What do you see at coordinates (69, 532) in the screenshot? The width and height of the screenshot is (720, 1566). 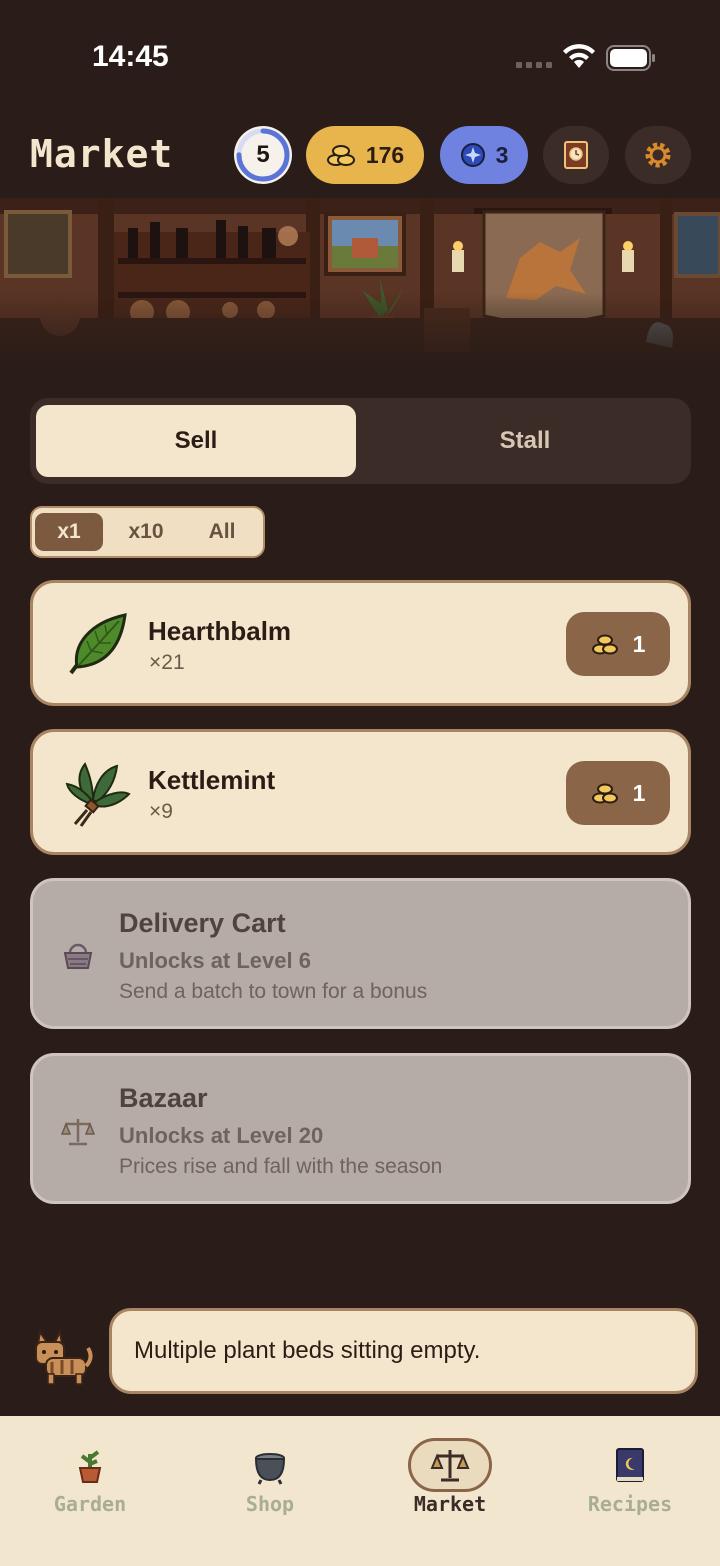 I see `quantity-x1-option: x1` at bounding box center [69, 532].